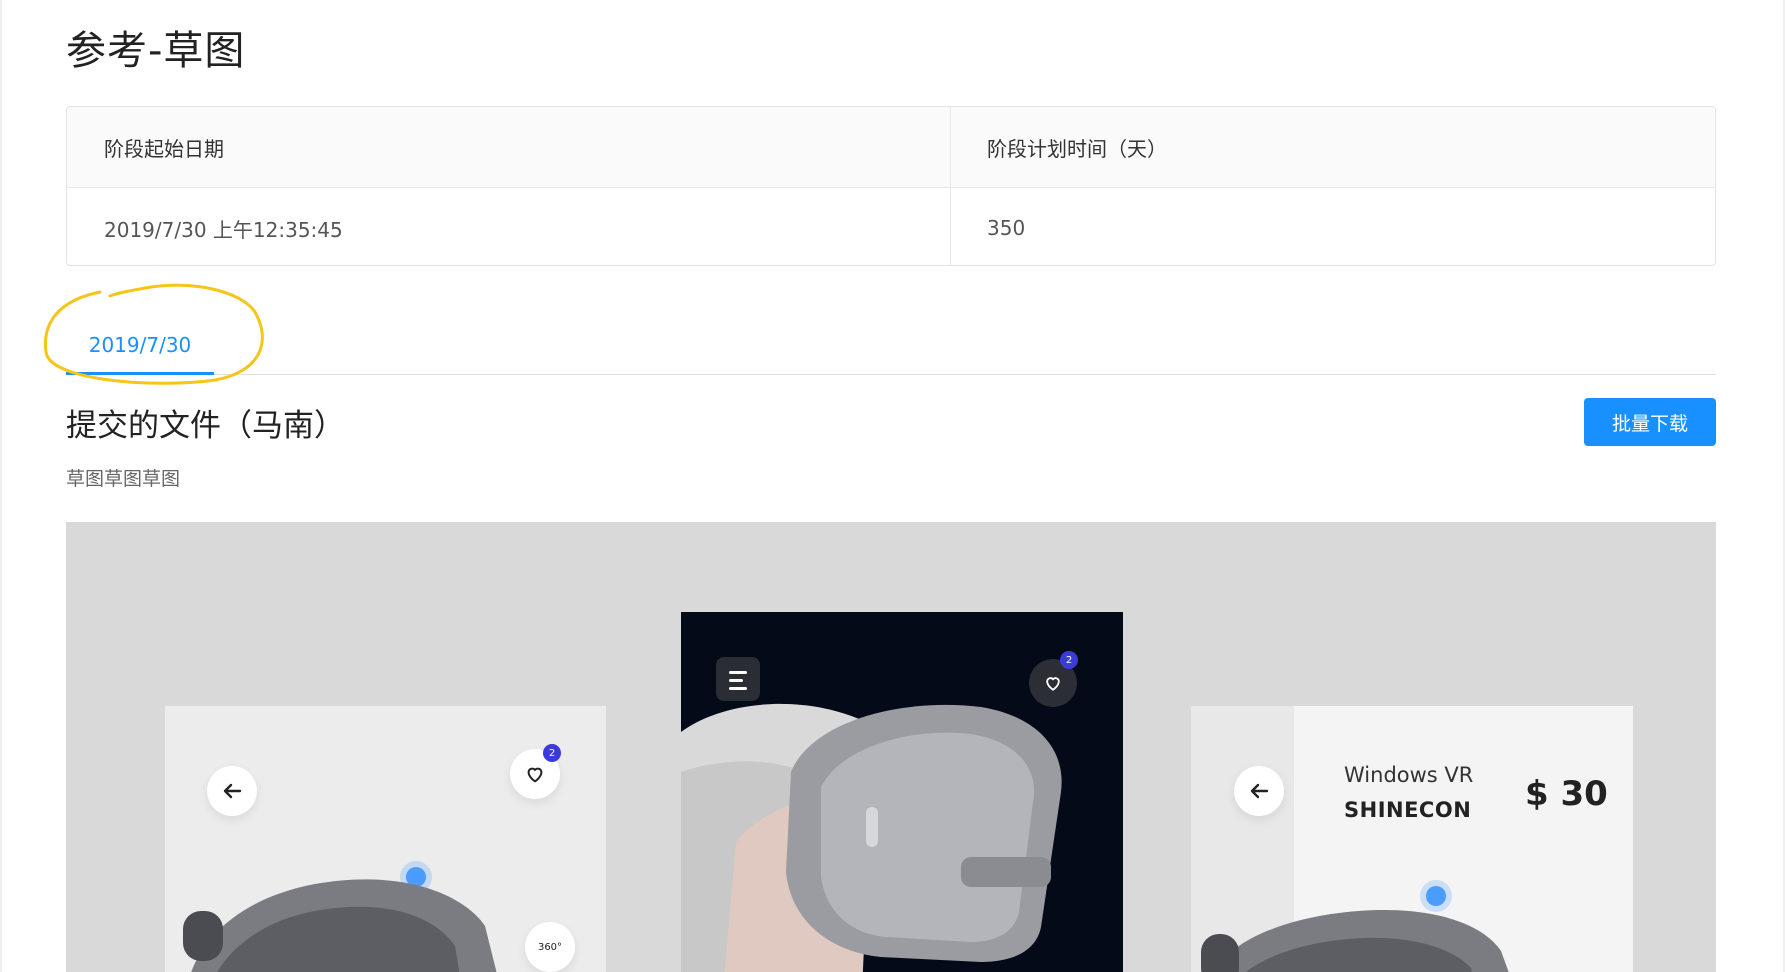 The image size is (1785, 972). Describe the element at coordinates (1650, 422) in the screenshot. I see `batch-download-button: 批量下载` at that location.